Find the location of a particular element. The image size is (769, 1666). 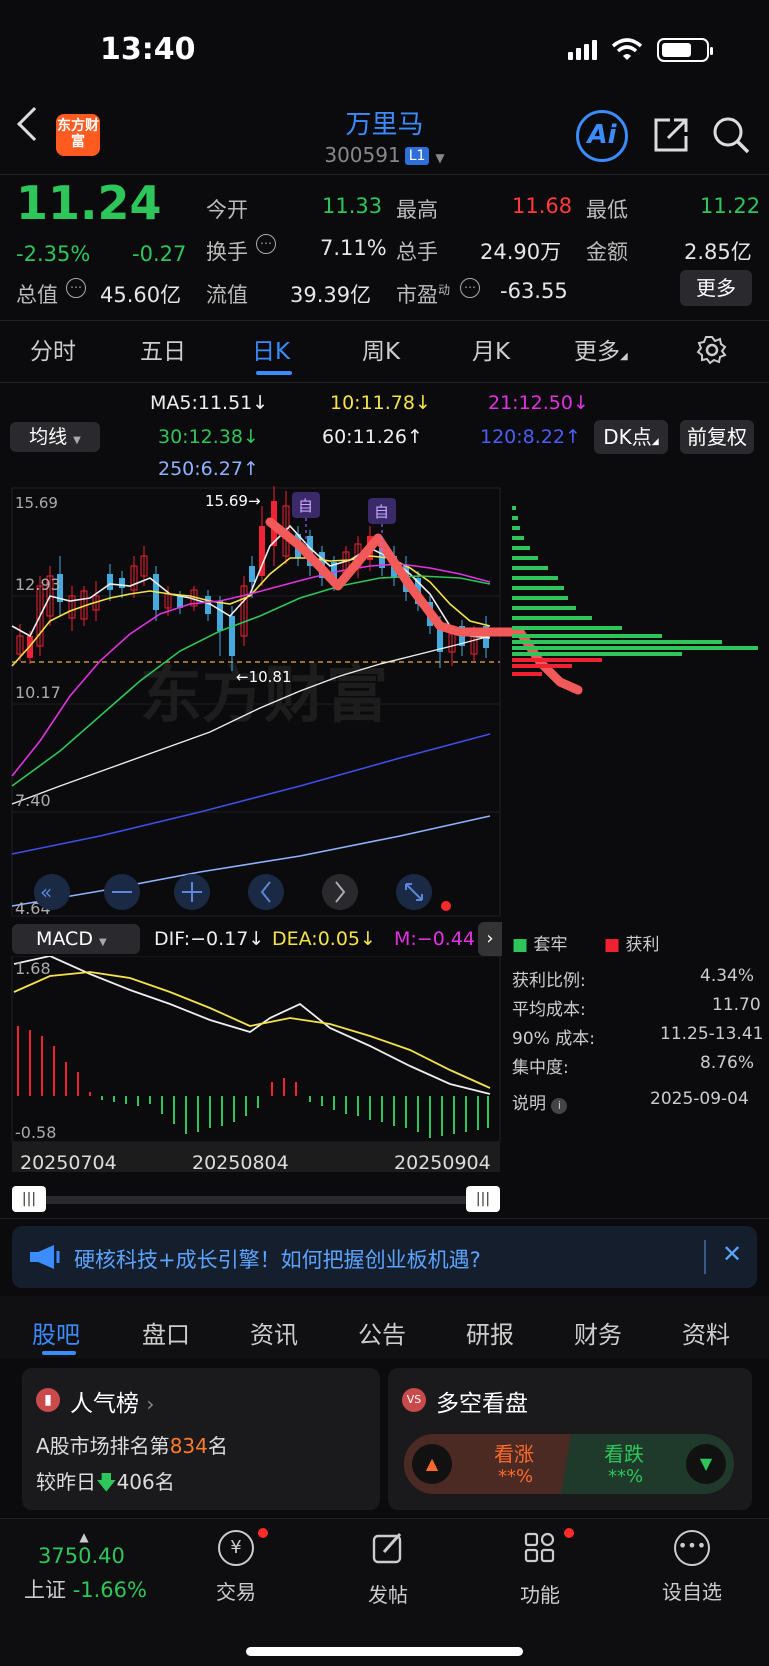

chip-note: 说明 i is located at coordinates (540, 1101).